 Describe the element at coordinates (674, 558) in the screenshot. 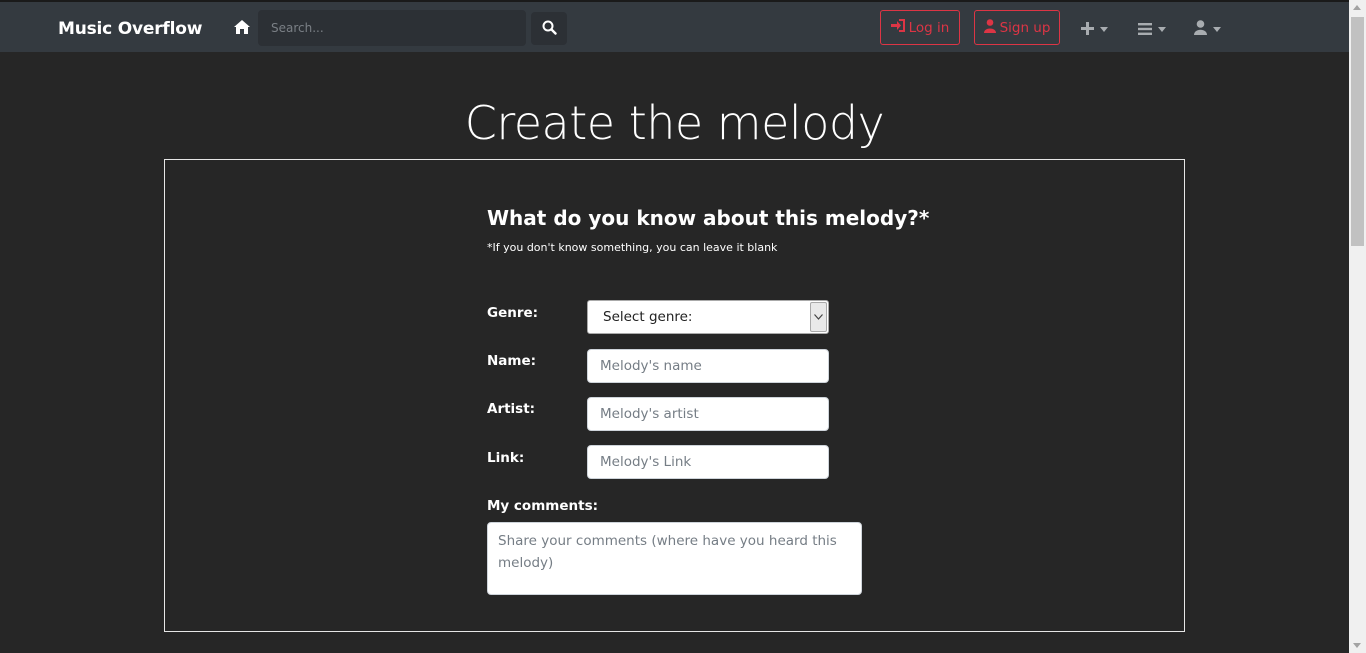

I see `comments-textarea` at that location.